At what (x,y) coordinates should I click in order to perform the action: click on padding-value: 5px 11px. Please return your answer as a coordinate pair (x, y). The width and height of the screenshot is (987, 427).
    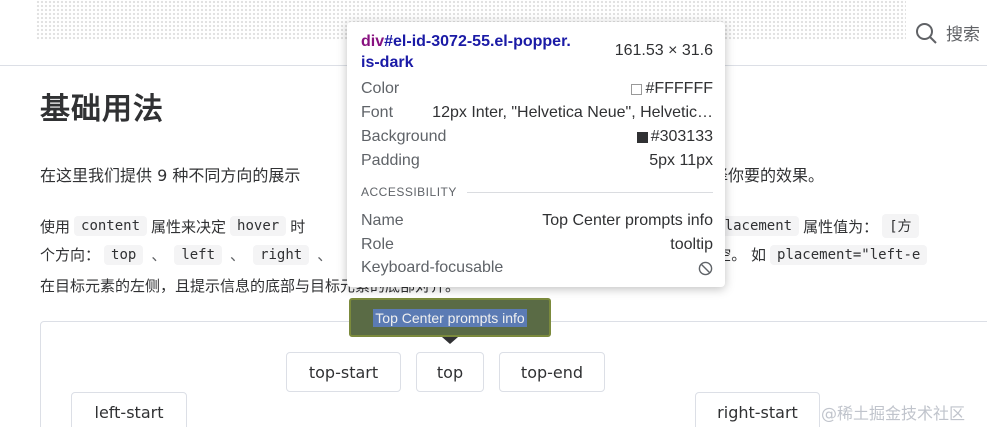
    Looking at the image, I should click on (681, 160).